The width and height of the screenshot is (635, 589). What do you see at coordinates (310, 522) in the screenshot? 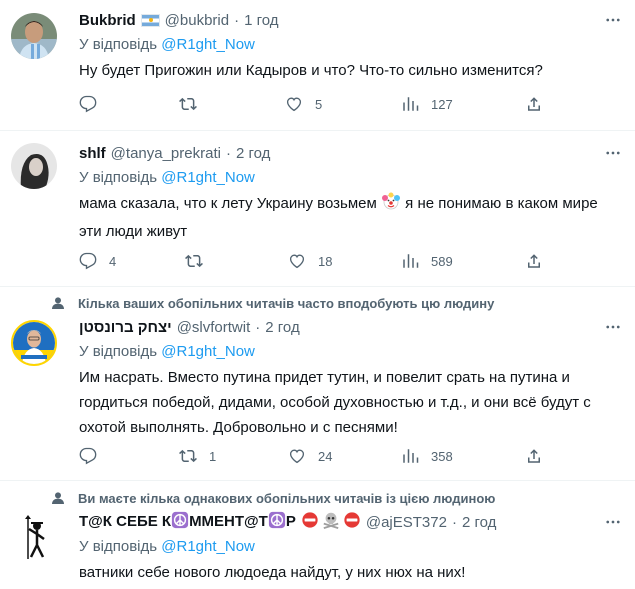
I see `no-entry-icon` at bounding box center [310, 522].